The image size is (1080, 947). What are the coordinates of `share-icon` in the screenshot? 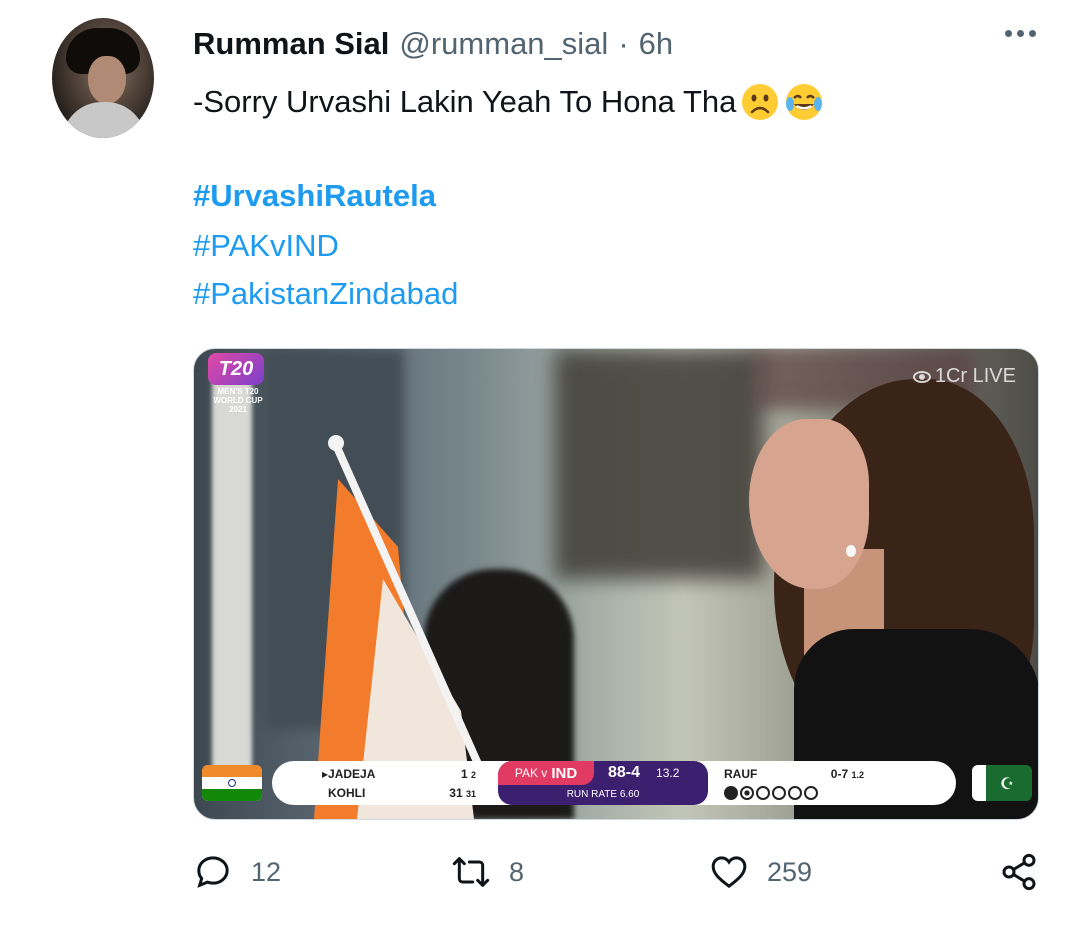 It's located at (1019, 872).